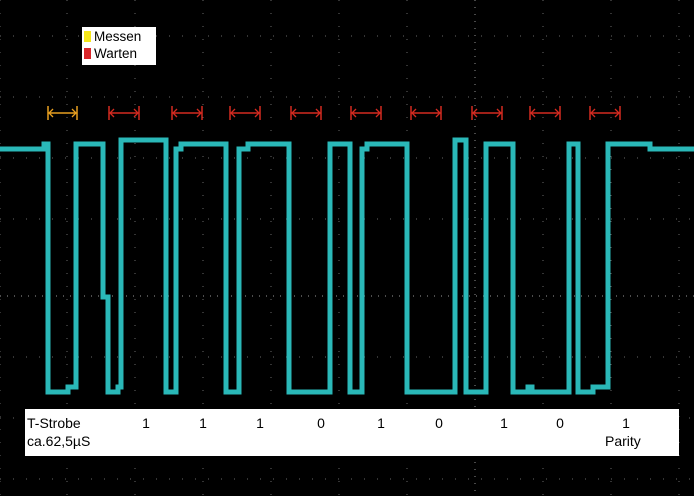  I want to click on strobe-label: T-Strobe, so click(54, 423).